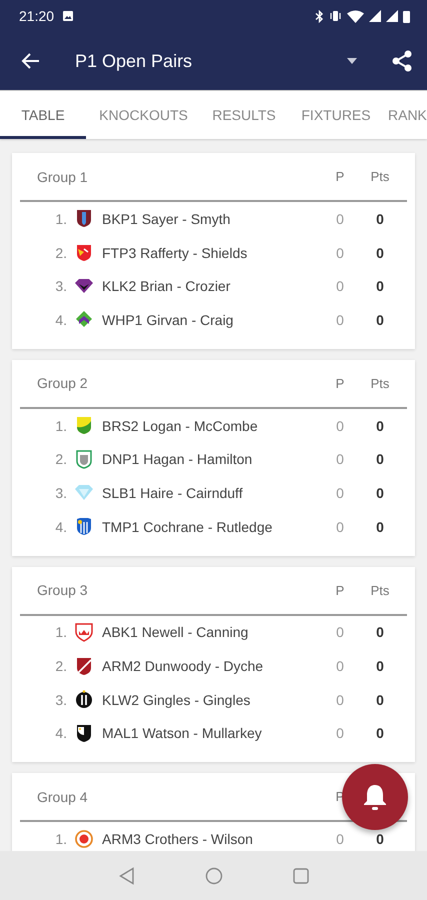 The image size is (427, 900). What do you see at coordinates (300, 876) in the screenshot?
I see `recents-nav-icon` at bounding box center [300, 876].